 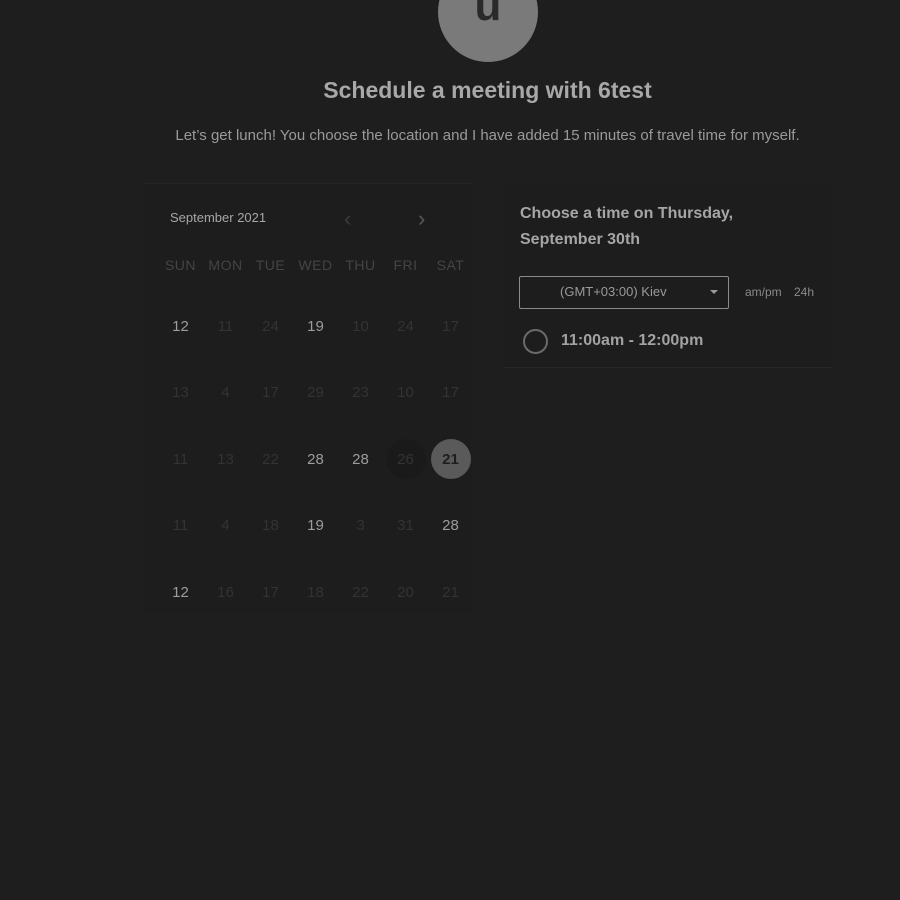 What do you see at coordinates (450, 265) in the screenshot?
I see `weekday-label: SAT` at bounding box center [450, 265].